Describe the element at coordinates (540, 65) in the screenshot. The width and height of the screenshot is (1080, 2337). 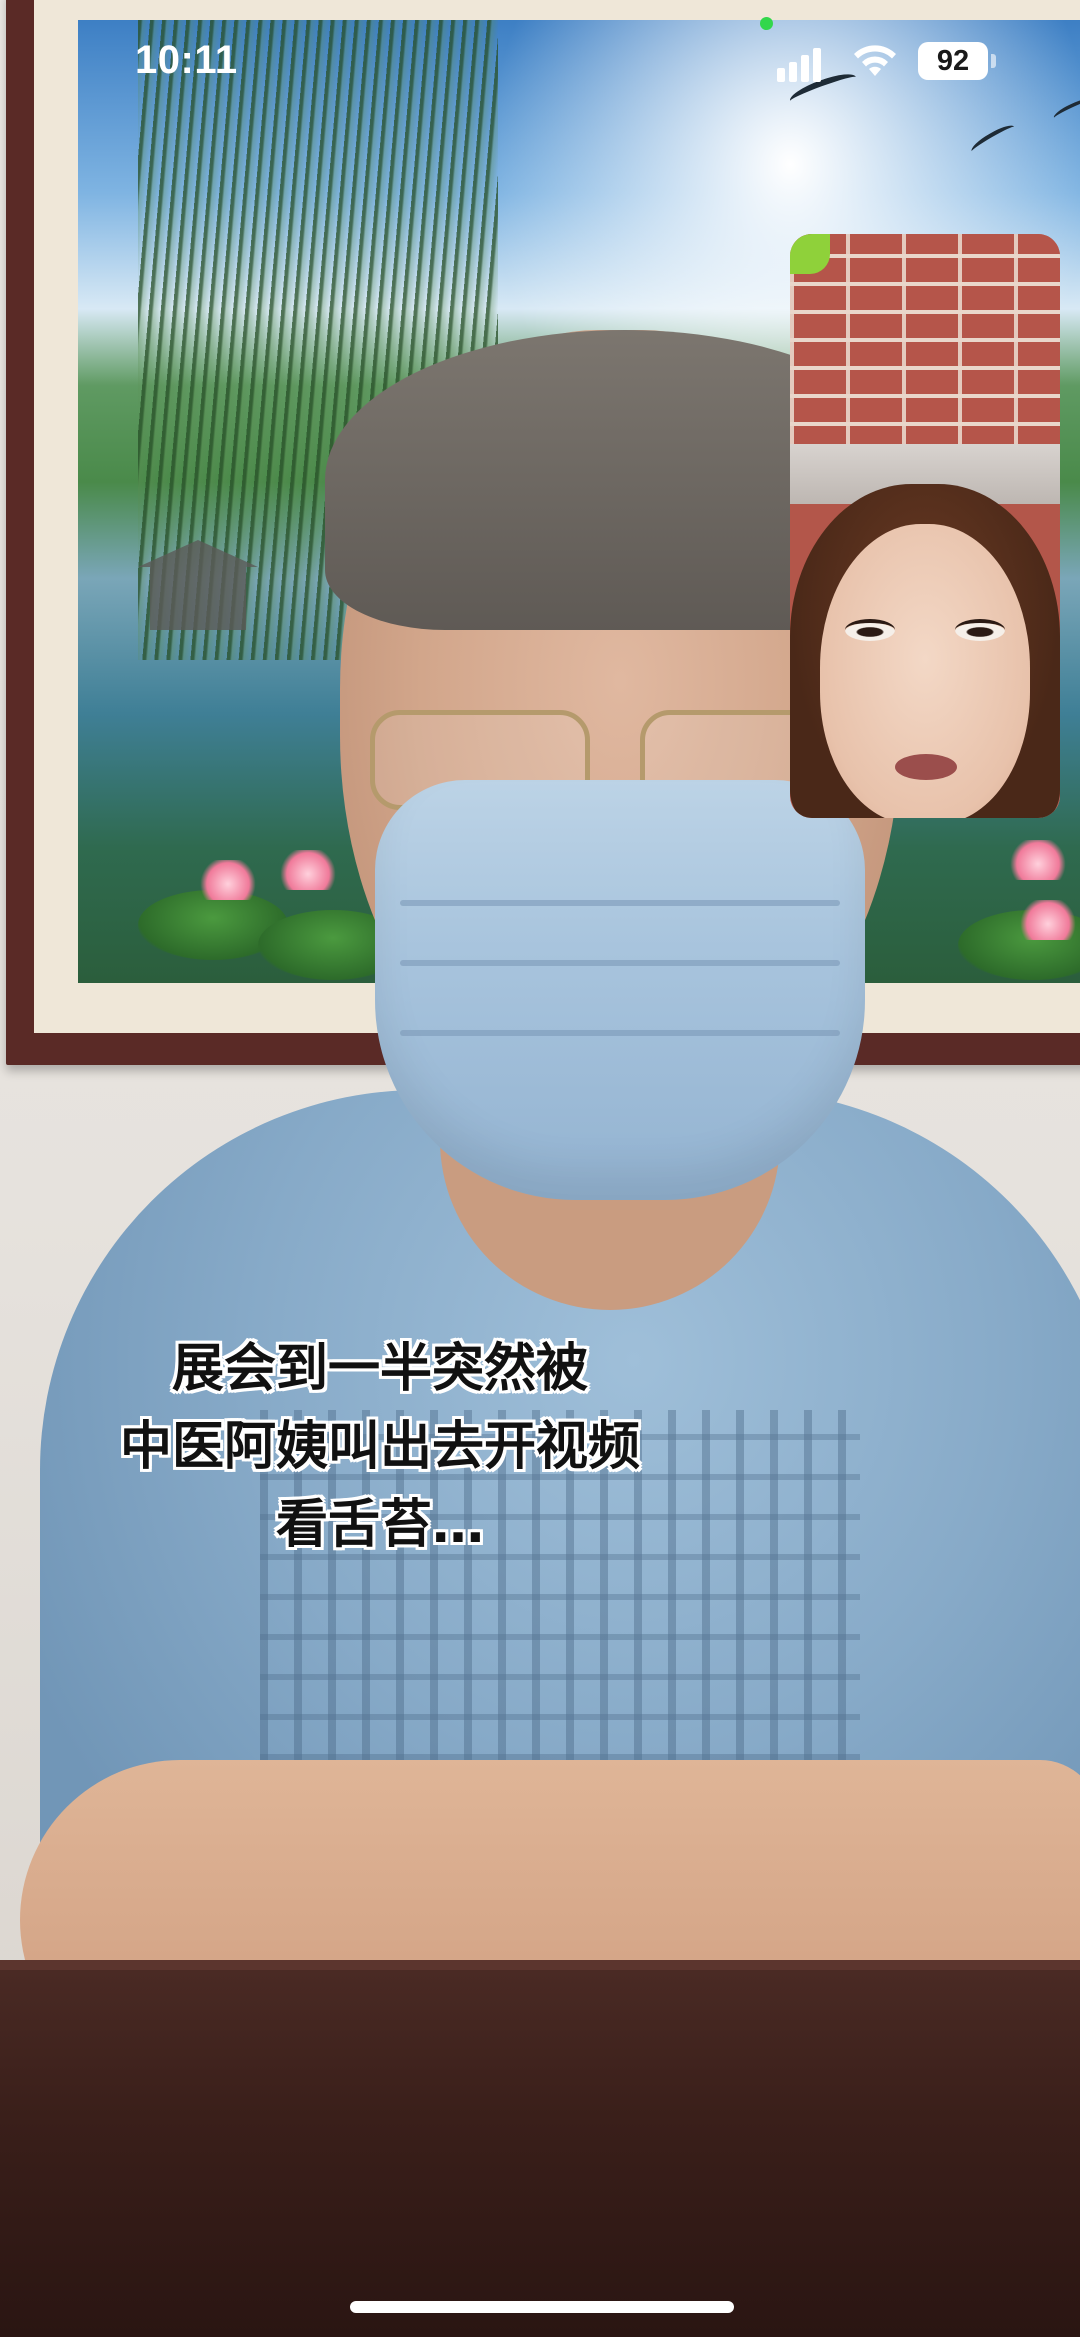
I see `status-bar: 10:11 92` at that location.